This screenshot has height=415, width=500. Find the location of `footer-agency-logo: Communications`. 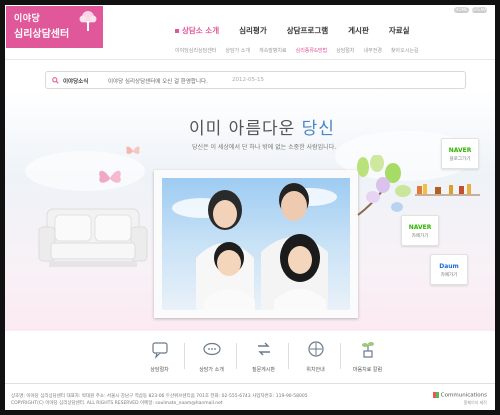

footer-agency-logo: Communications is located at coordinates (459, 395).